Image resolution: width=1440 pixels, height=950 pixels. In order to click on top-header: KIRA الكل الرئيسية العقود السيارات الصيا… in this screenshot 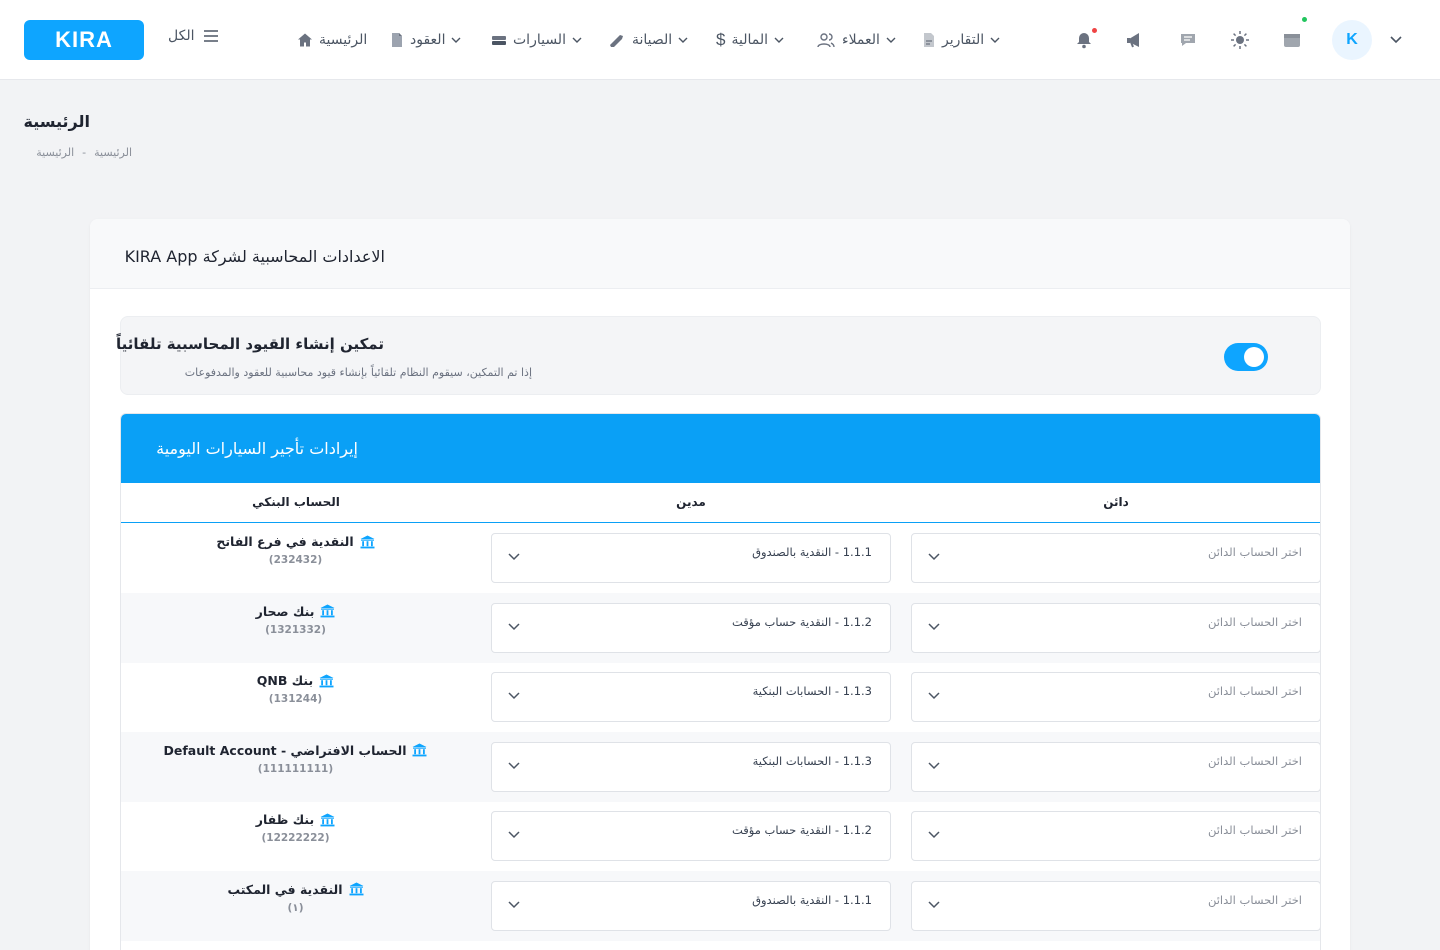, I will do `click(720, 40)`.